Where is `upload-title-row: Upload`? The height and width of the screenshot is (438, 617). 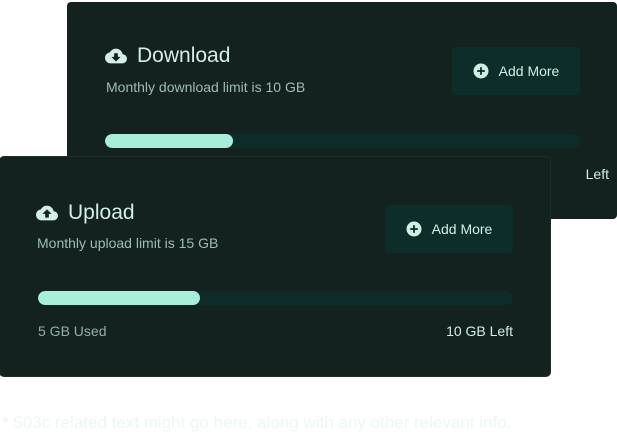 upload-title-row: Upload is located at coordinates (85, 213).